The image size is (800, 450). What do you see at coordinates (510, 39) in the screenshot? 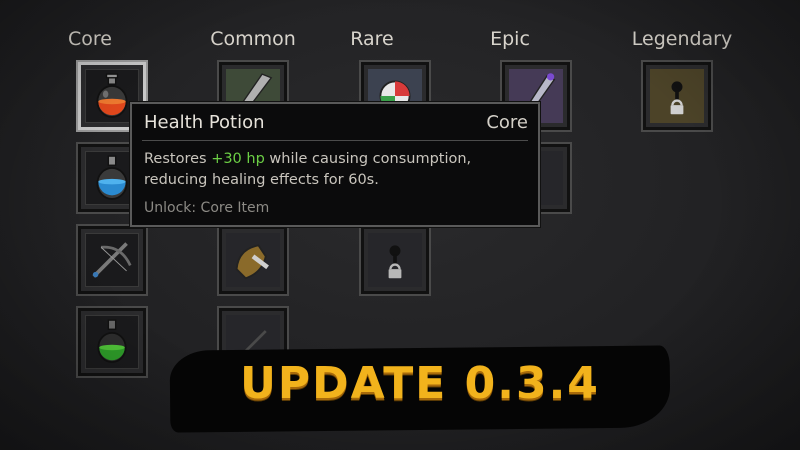
I see `column-header-epic: Epic` at bounding box center [510, 39].